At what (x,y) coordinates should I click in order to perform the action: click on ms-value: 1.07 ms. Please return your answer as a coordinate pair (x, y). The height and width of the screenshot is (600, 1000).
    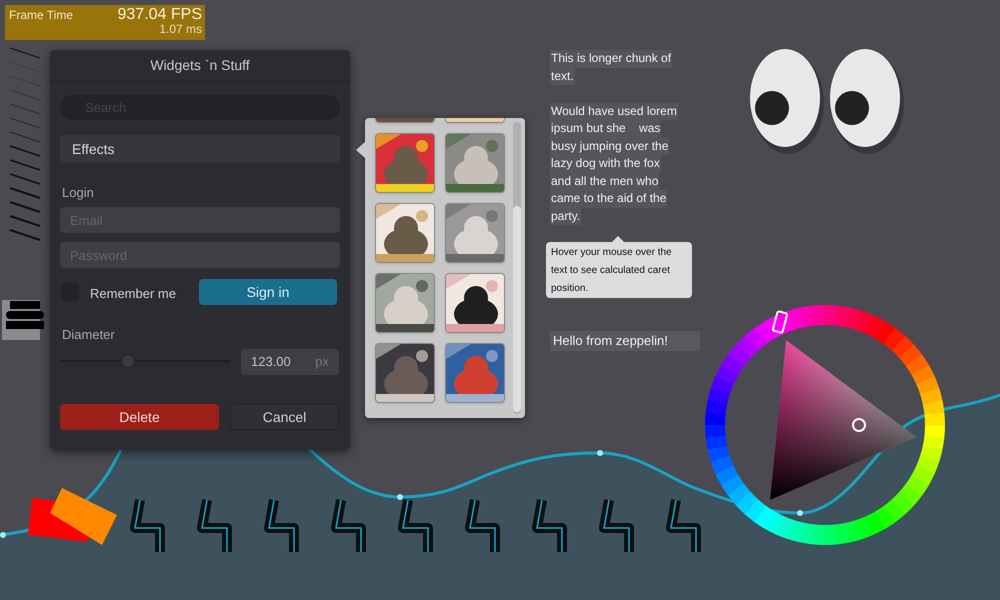
    Looking at the image, I should click on (180, 29).